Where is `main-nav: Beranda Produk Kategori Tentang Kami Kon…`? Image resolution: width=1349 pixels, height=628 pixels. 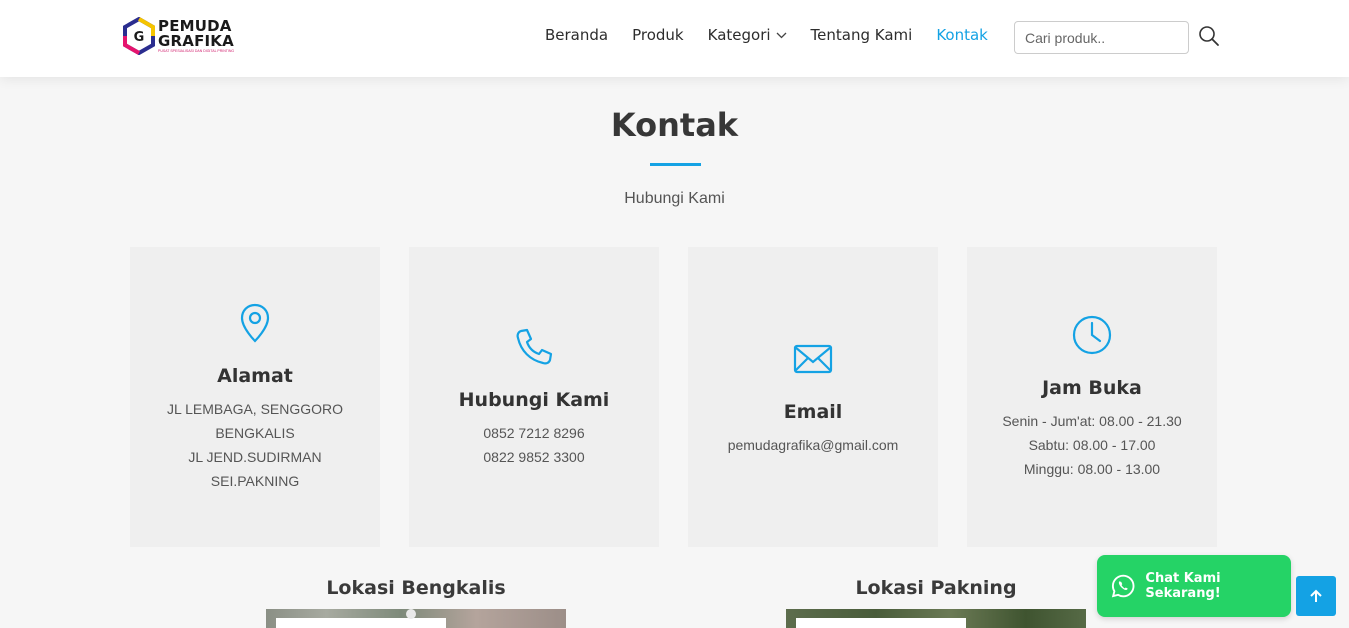
main-nav: Beranda Produk Kategori Tentang Kami Kon… is located at coordinates (778, 35).